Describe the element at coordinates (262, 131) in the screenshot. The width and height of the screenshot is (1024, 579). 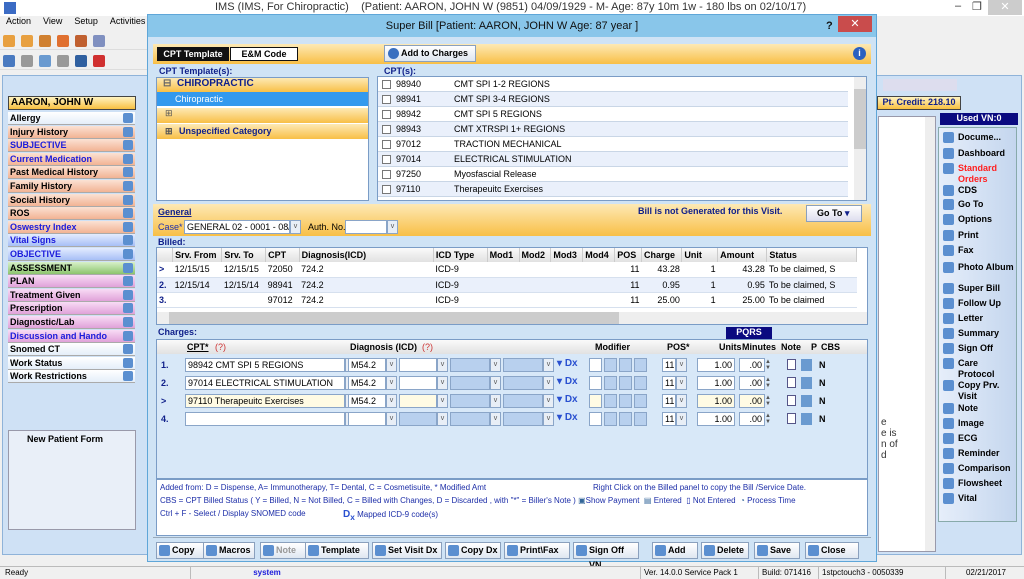
I see `template-group-unspecified: ⊞ Unspecified Category` at that location.